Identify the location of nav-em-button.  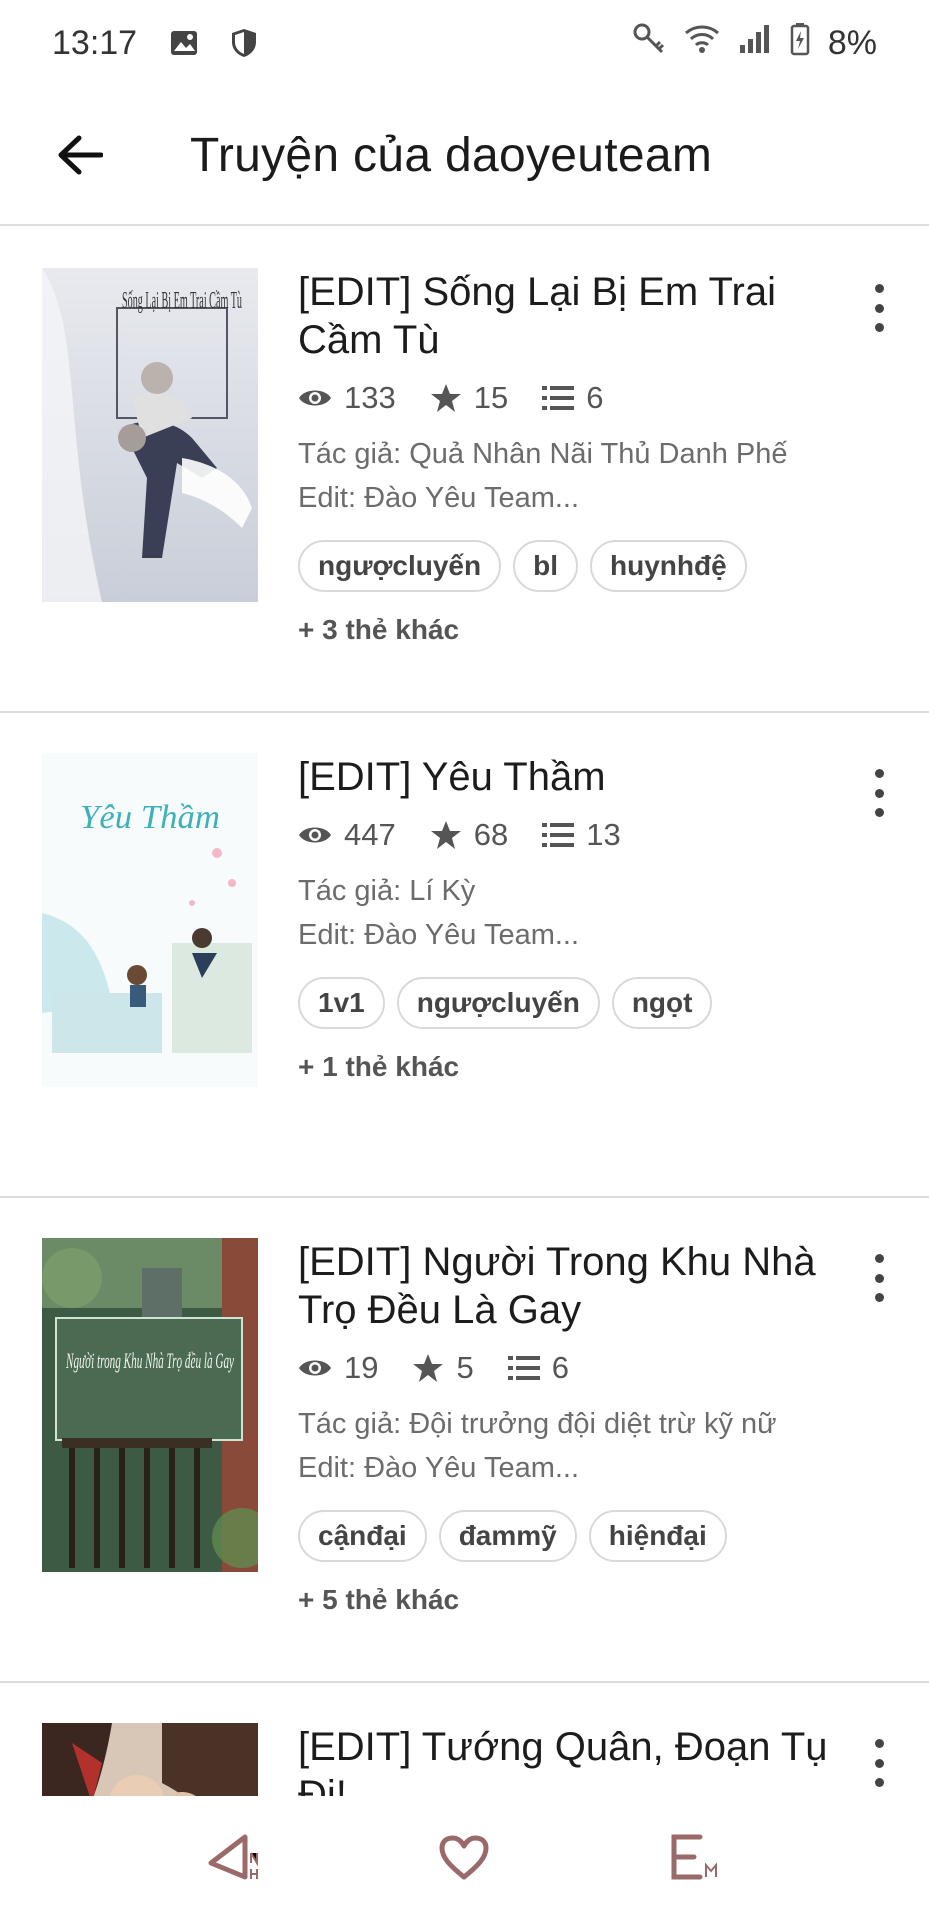
(694, 1858).